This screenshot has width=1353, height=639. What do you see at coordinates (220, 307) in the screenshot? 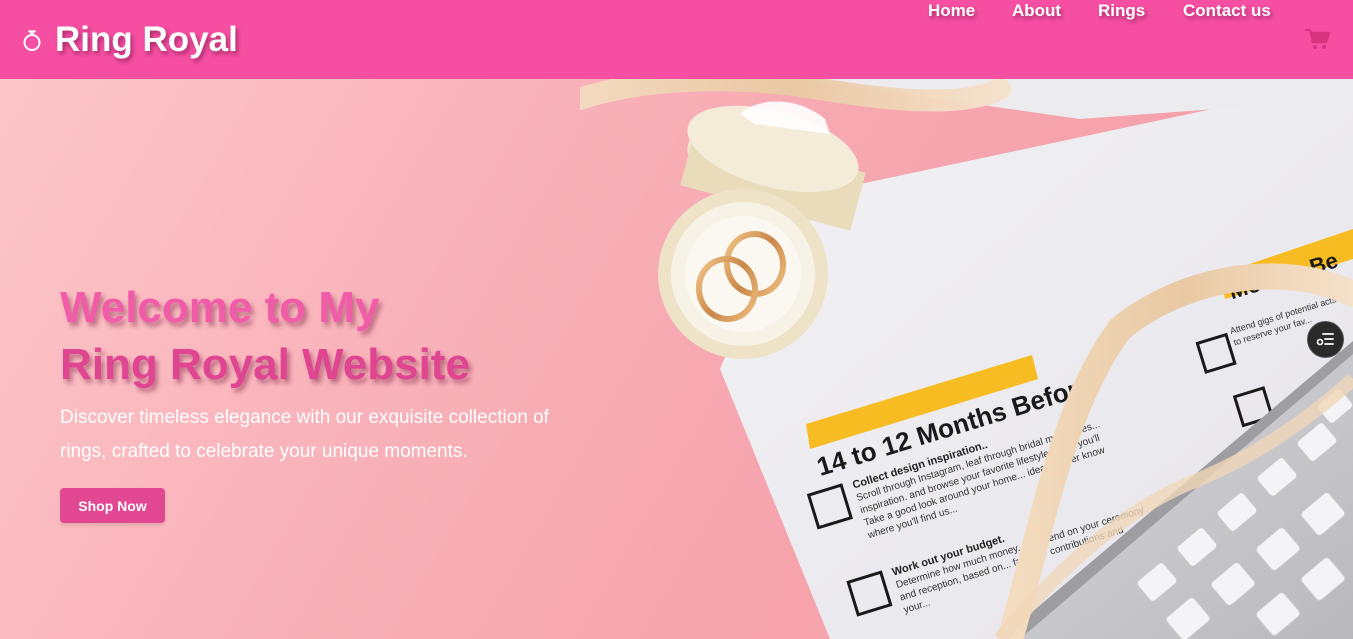
I see `hero-headline-line1: Welcome to My` at bounding box center [220, 307].